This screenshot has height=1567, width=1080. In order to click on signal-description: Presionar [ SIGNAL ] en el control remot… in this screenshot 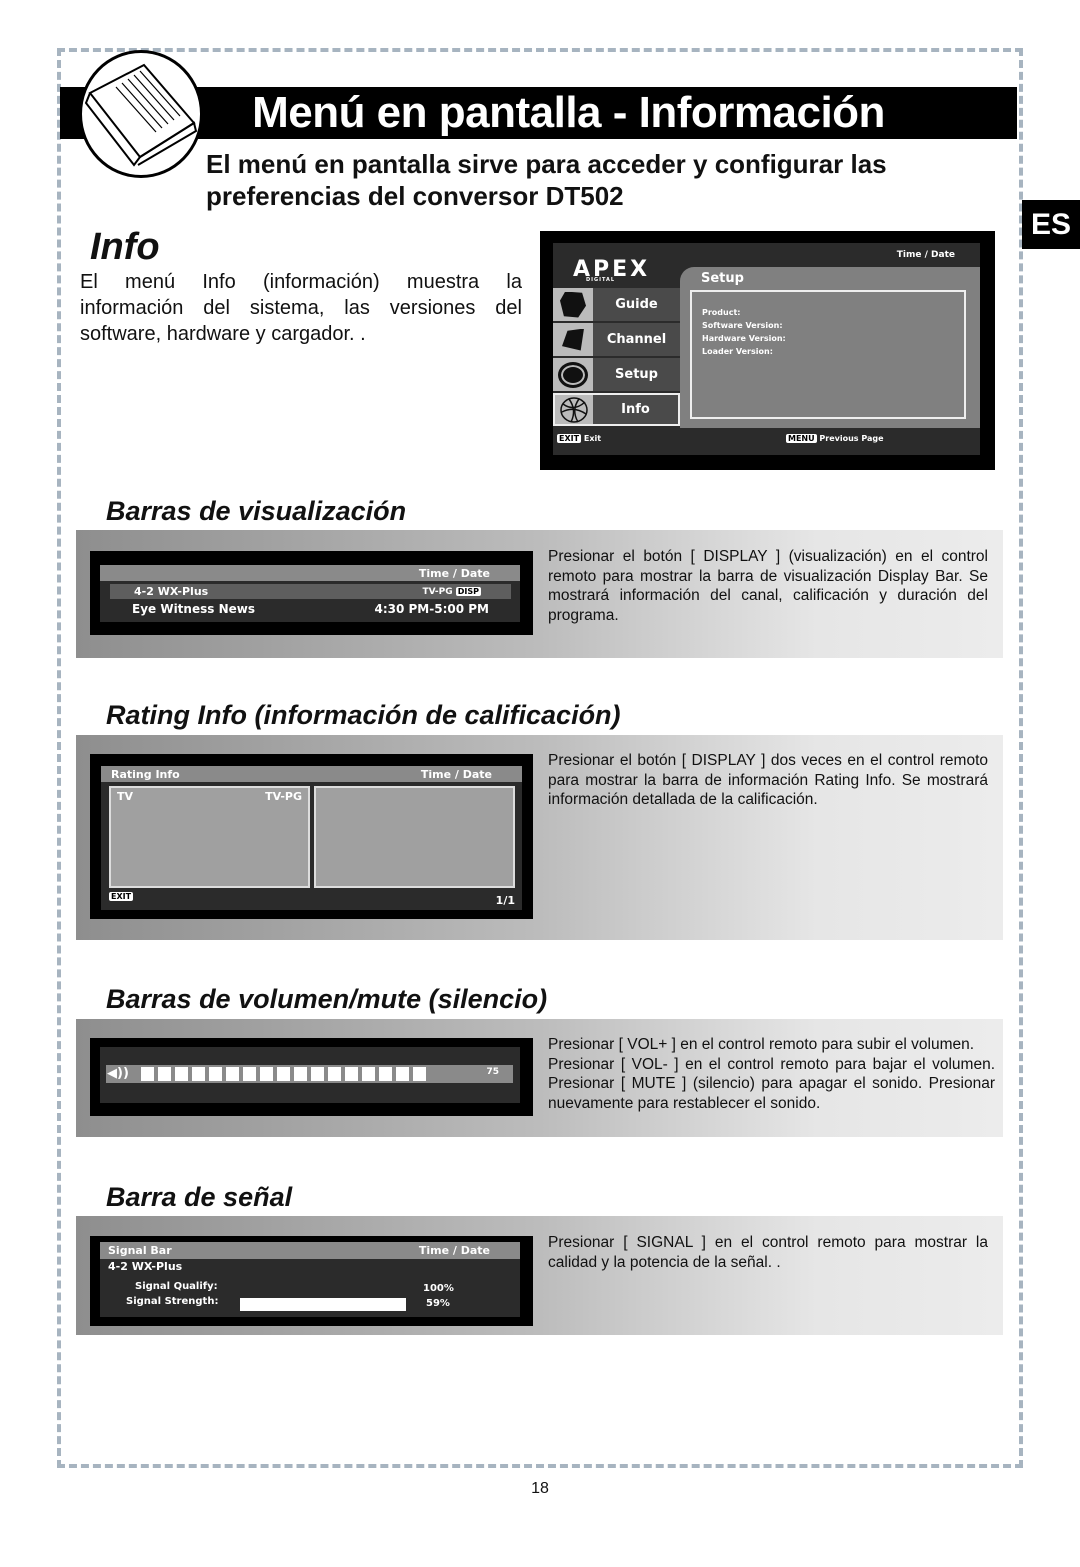, I will do `click(768, 1252)`.